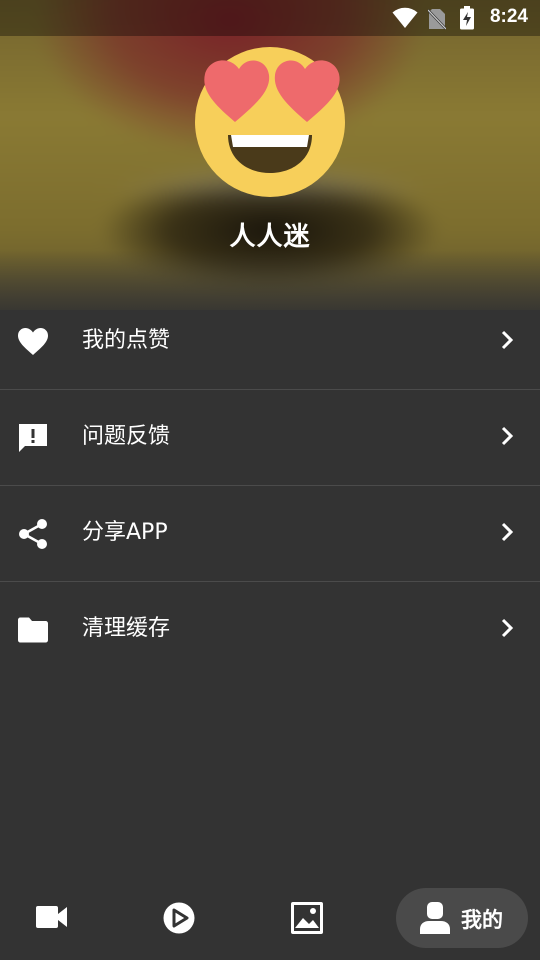 Image resolution: width=540 pixels, height=960 pixels. What do you see at coordinates (482, 920) in the screenshot?
I see `tab-mine-label: 我的` at bounding box center [482, 920].